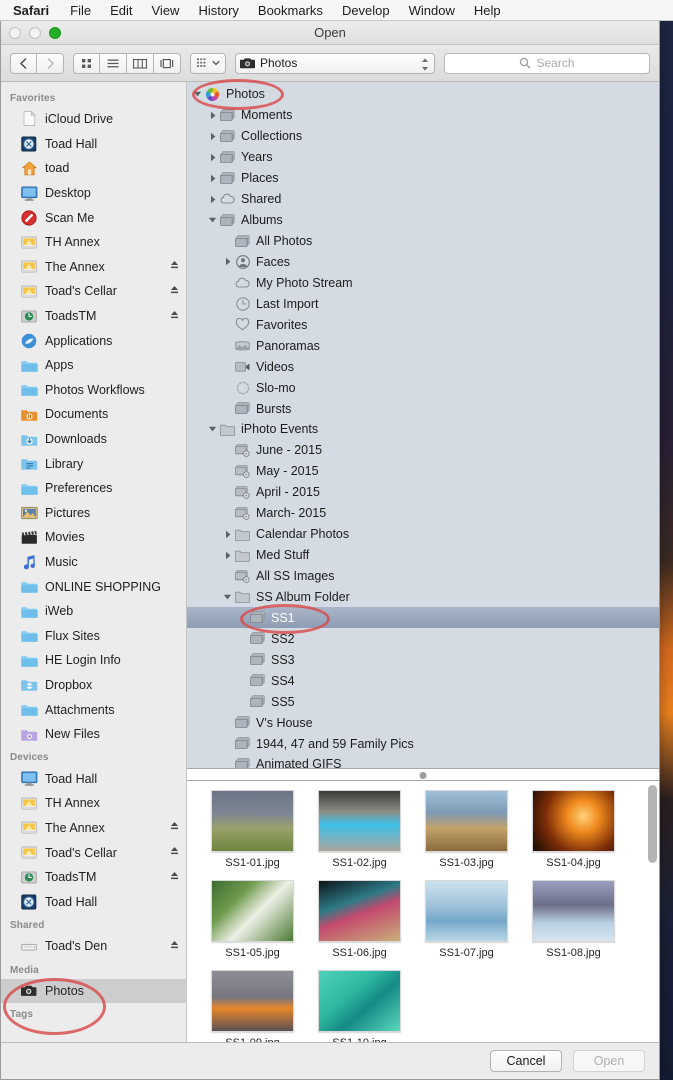  I want to click on sidebar-item-he-login-info: HE Login Info, so click(93, 660).